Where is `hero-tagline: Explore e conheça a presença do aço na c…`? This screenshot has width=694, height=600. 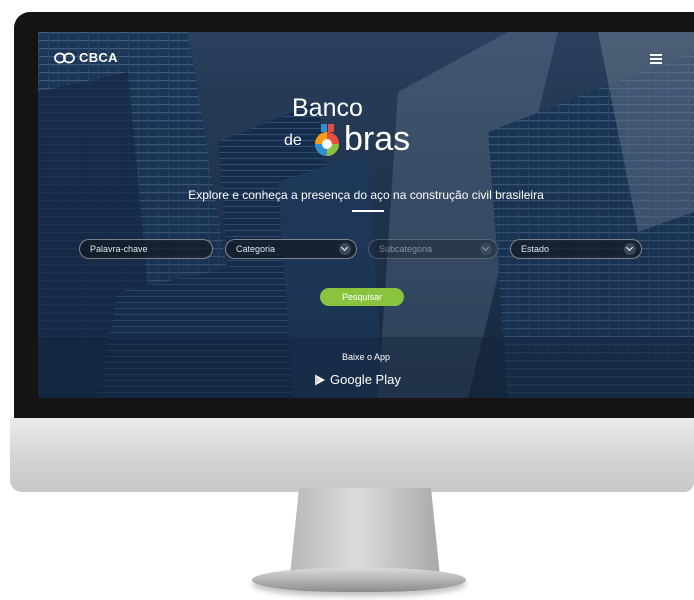 hero-tagline: Explore e conheça a presença do aço na c… is located at coordinates (366, 195).